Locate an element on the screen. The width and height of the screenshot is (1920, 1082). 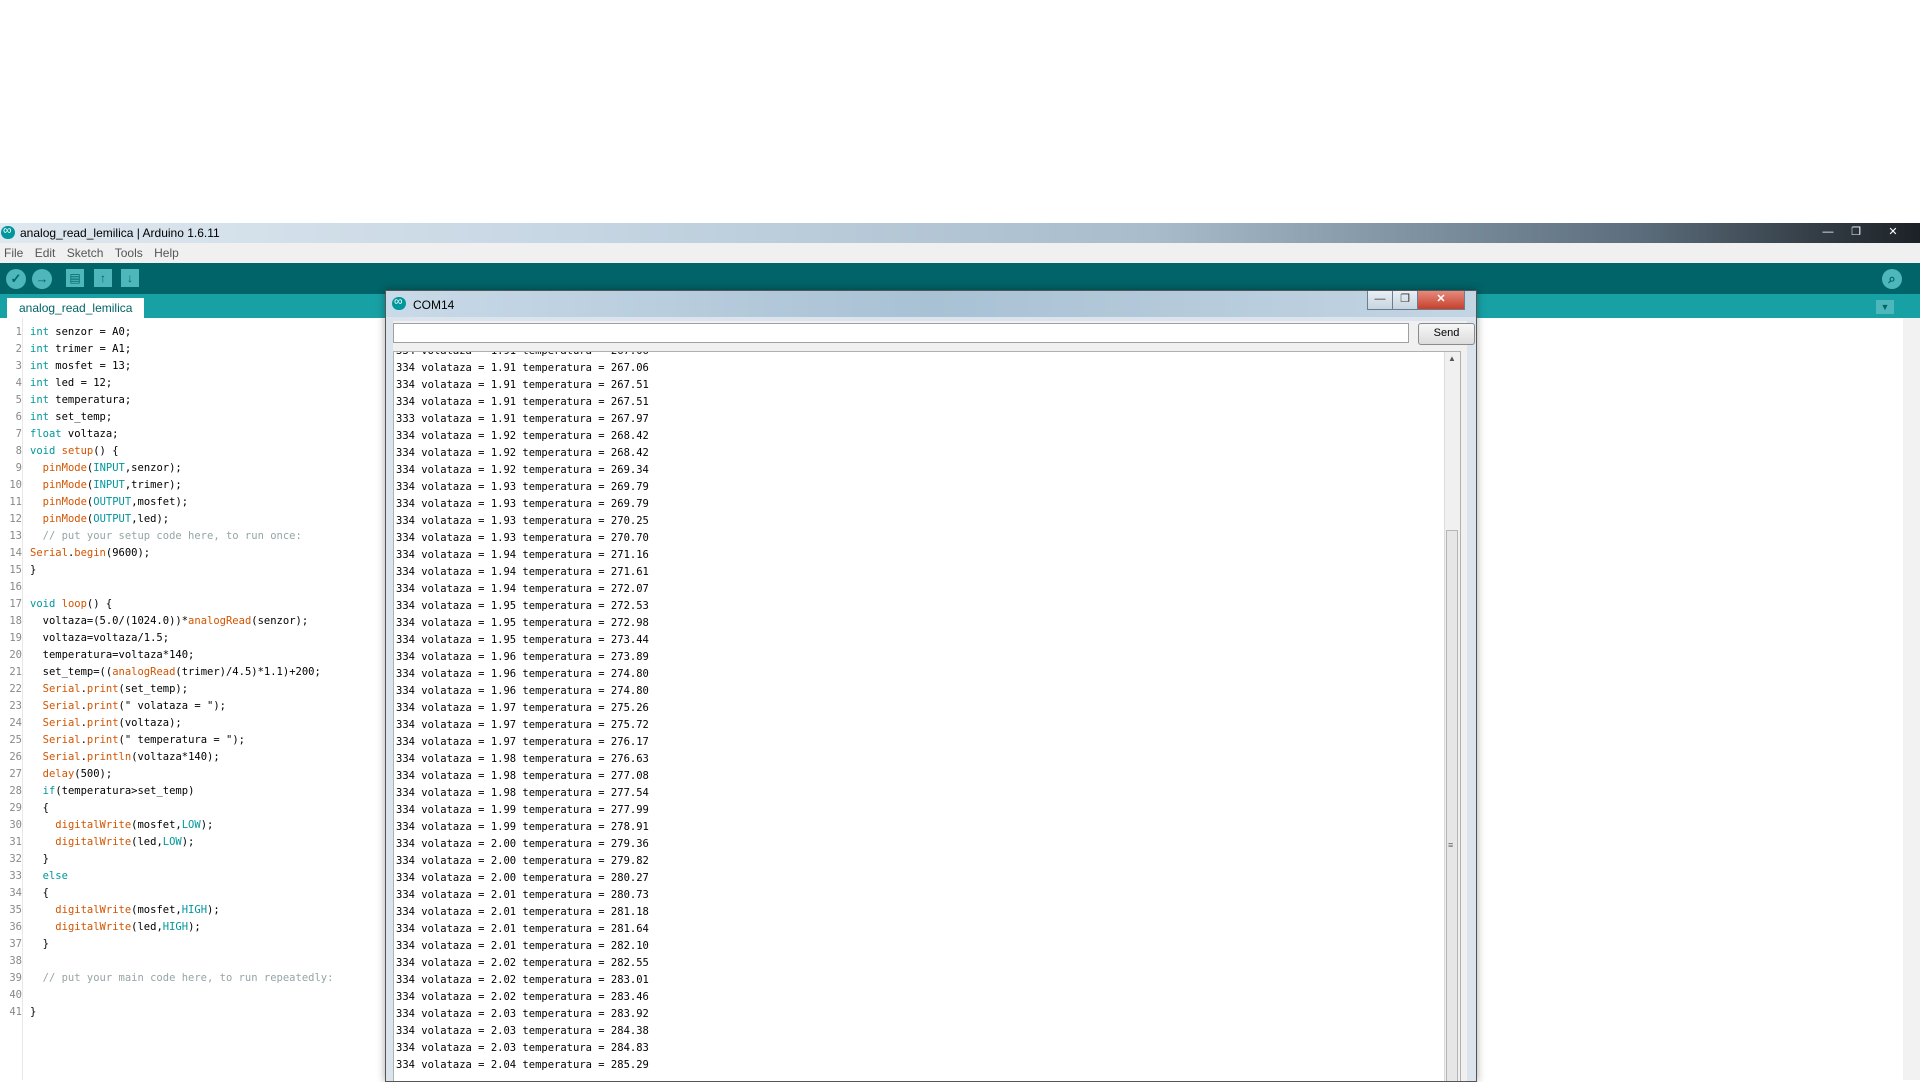
code-token: ,mosfet); is located at coordinates (160, 502).